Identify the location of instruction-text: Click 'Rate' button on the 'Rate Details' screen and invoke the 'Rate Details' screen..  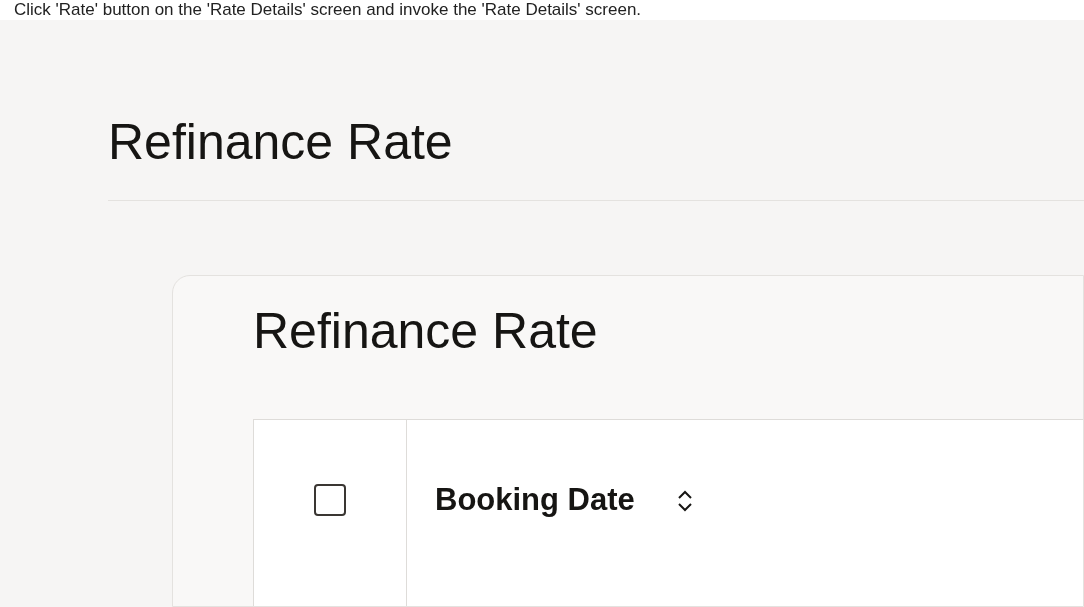
(328, 10).